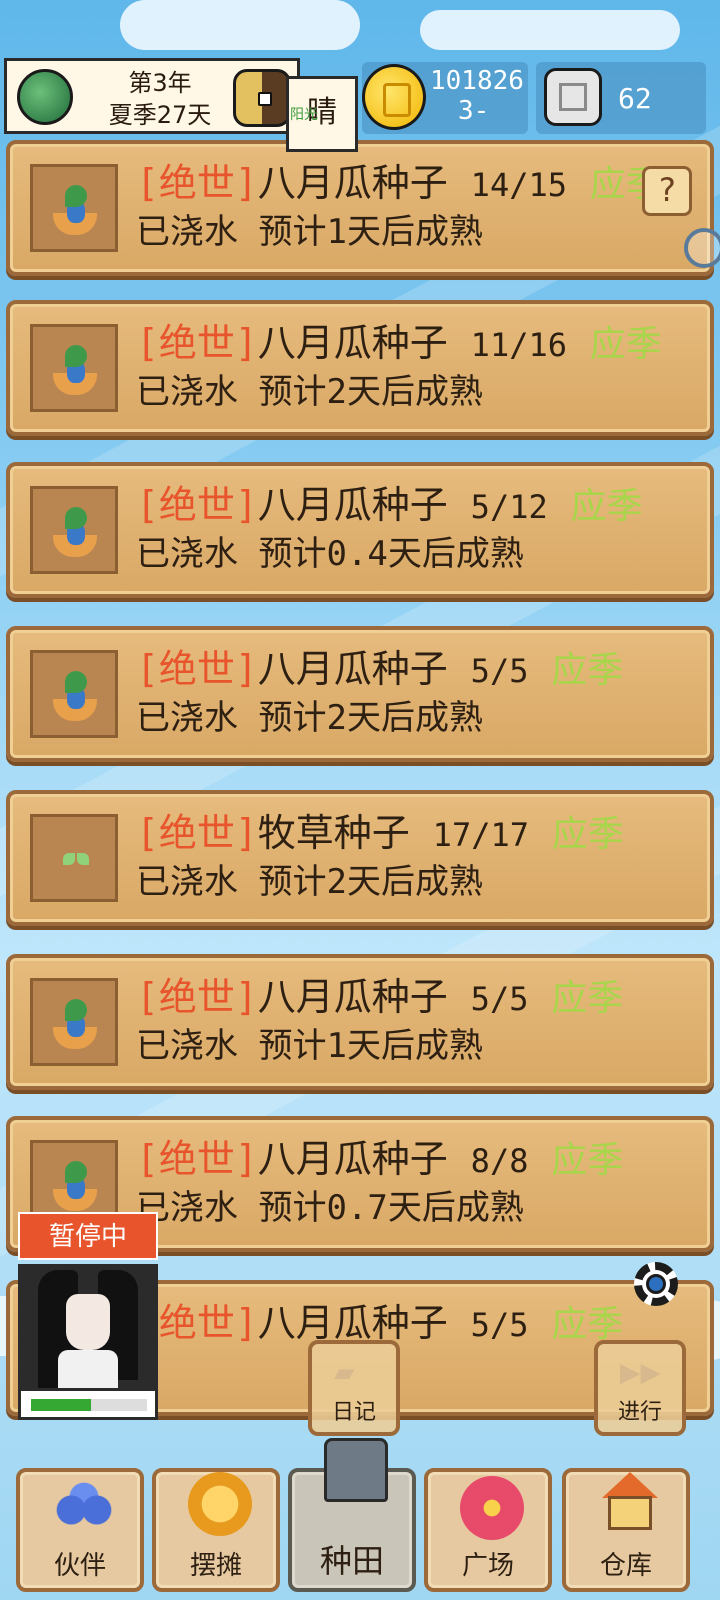 The image size is (720, 1600). What do you see at coordinates (360, 1022) in the screenshot?
I see `plot-card: [绝世]八月瓜种子 5/5 应季已浇水 预计1天后成熟` at bounding box center [360, 1022].